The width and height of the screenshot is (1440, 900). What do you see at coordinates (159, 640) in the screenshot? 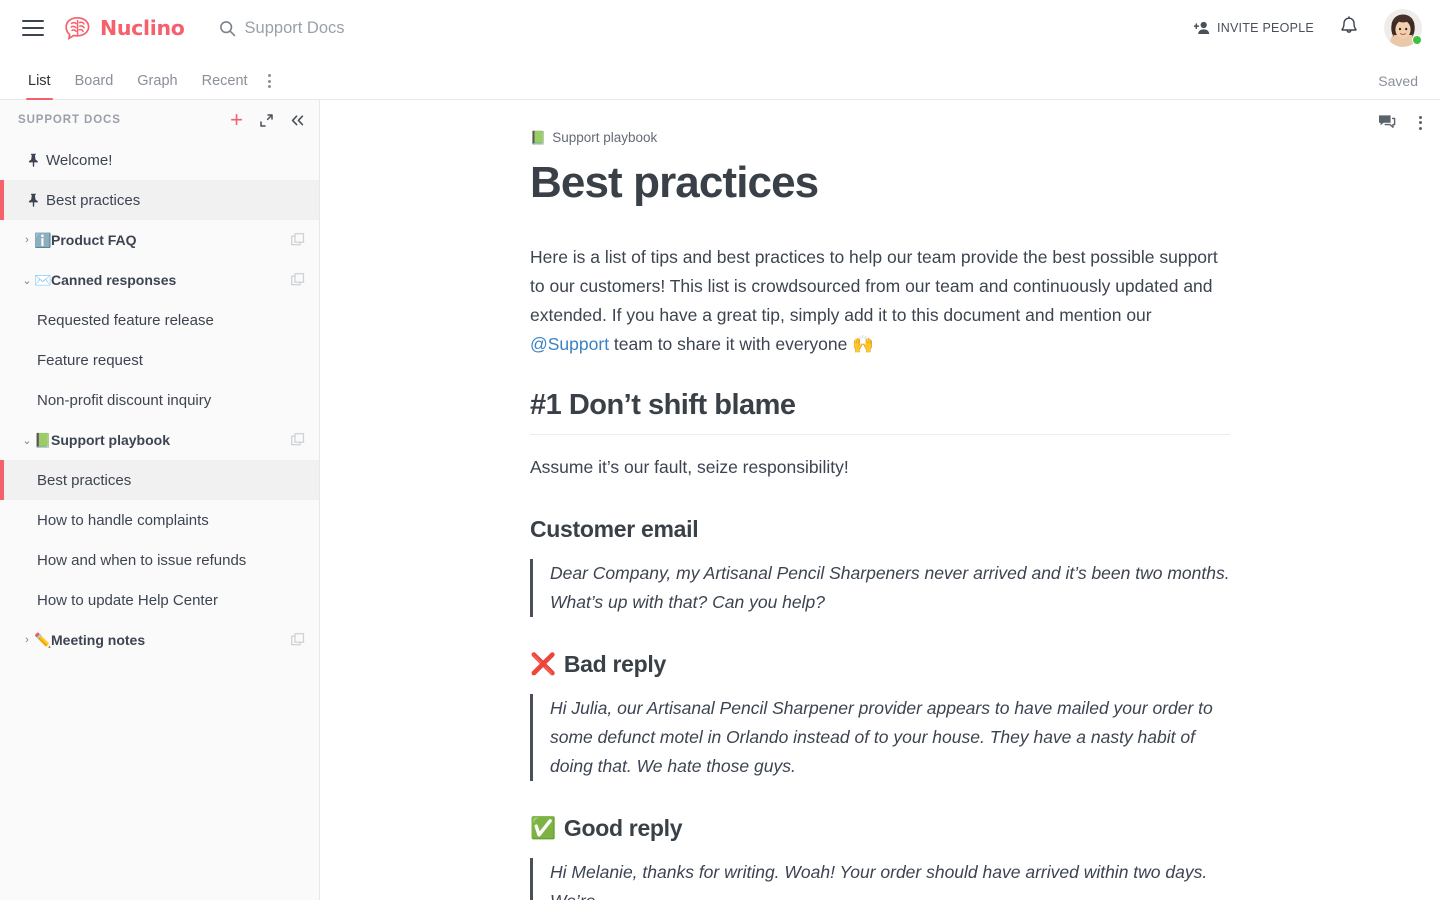
I see `sidebar-item-meeting-notes: › ✏️ Meeting notes` at bounding box center [159, 640].